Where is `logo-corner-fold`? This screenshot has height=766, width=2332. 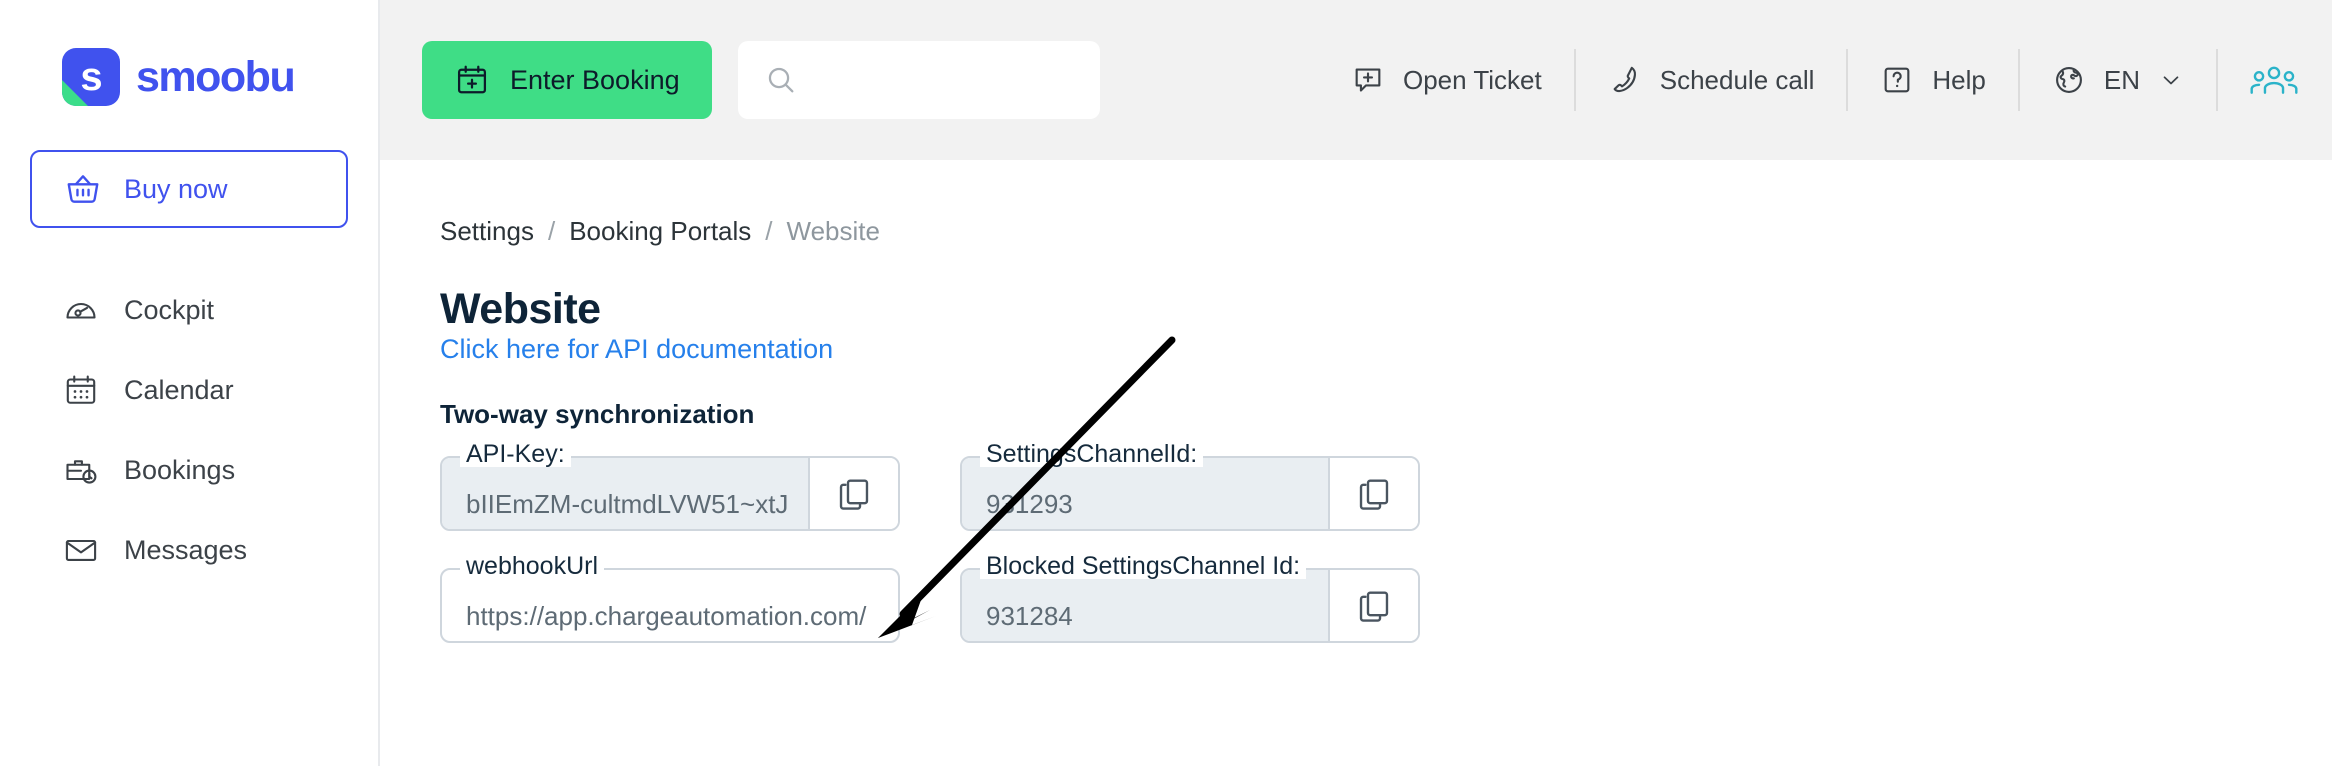
logo-corner-fold is located at coordinates (75, 93).